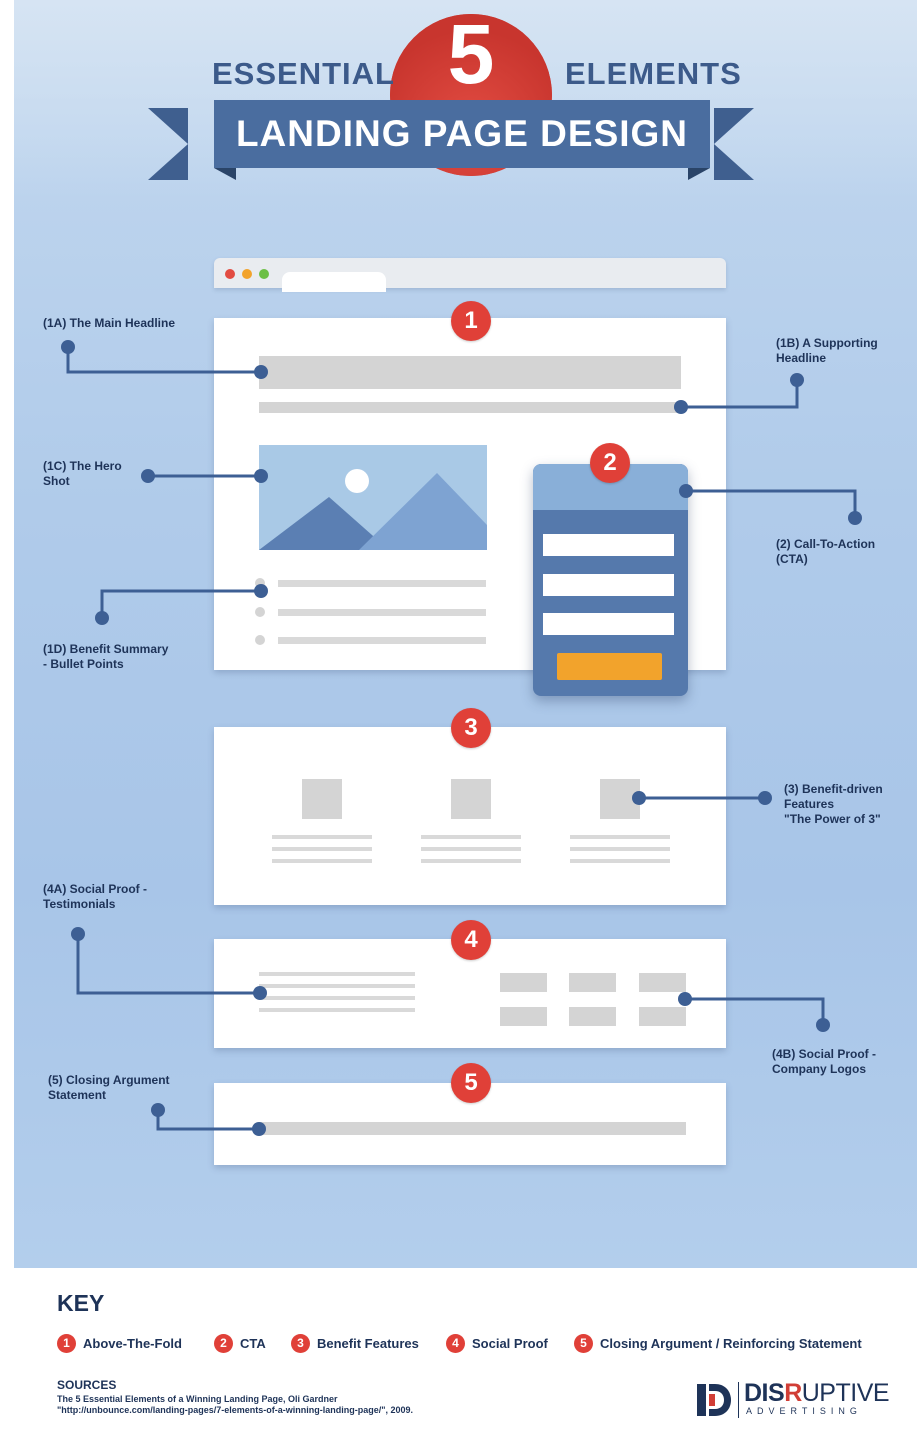 This screenshot has height=1440, width=917. I want to click on disruptive-logo-icon, so click(714, 1400).